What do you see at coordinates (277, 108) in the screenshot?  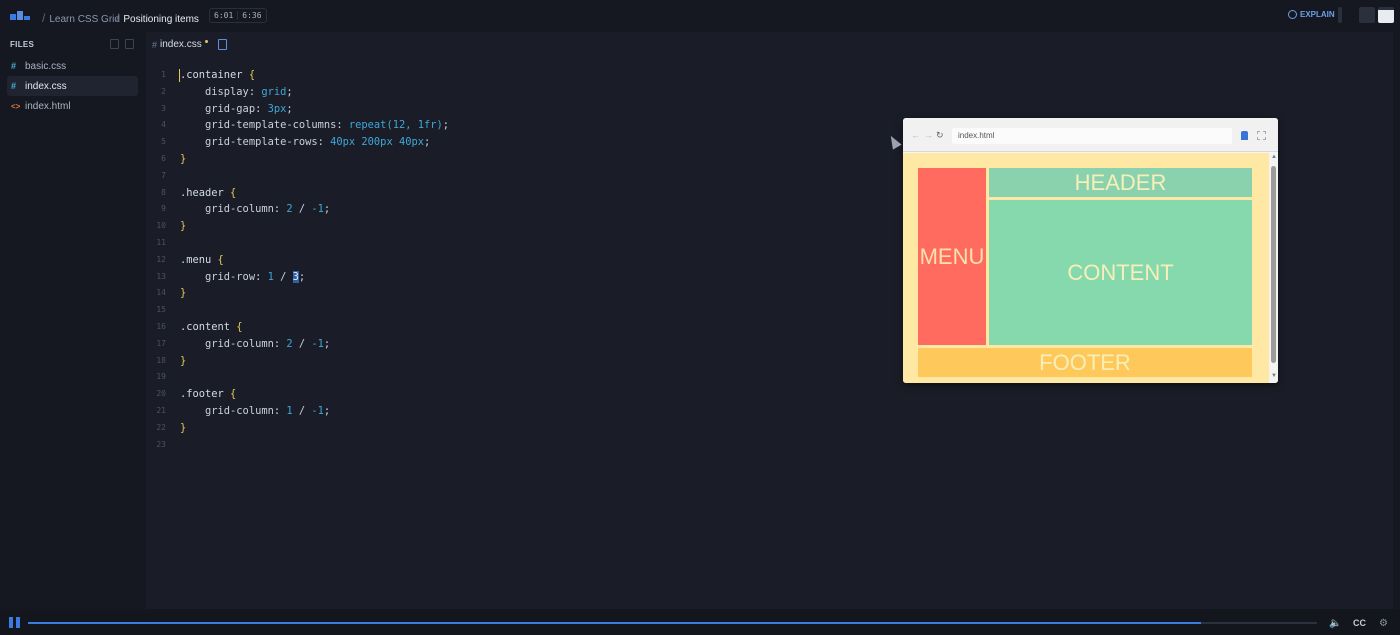 I see `code-token: 3px` at bounding box center [277, 108].